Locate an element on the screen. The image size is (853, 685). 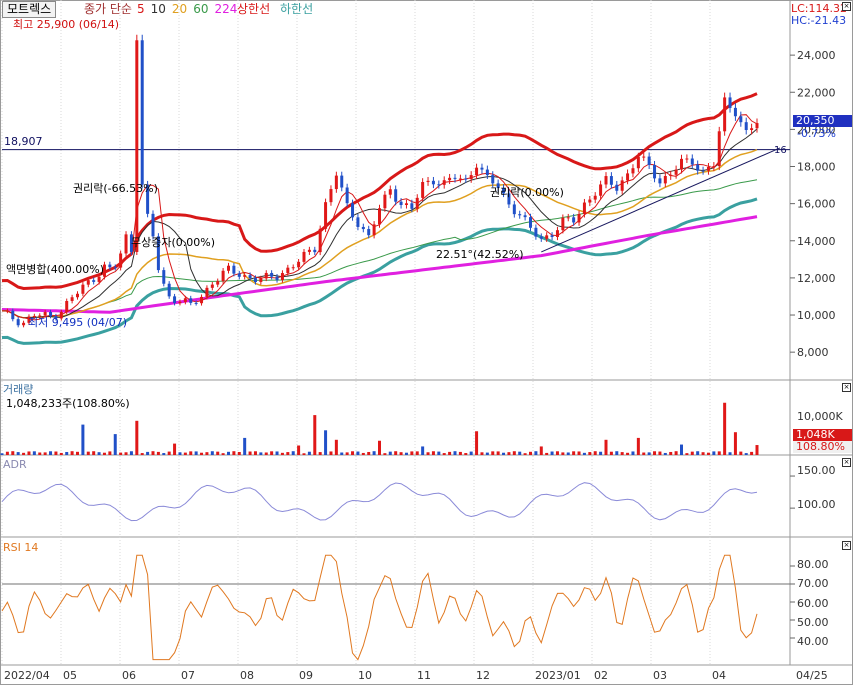
x-axis-label: 03 is located at coordinates (660, 675).